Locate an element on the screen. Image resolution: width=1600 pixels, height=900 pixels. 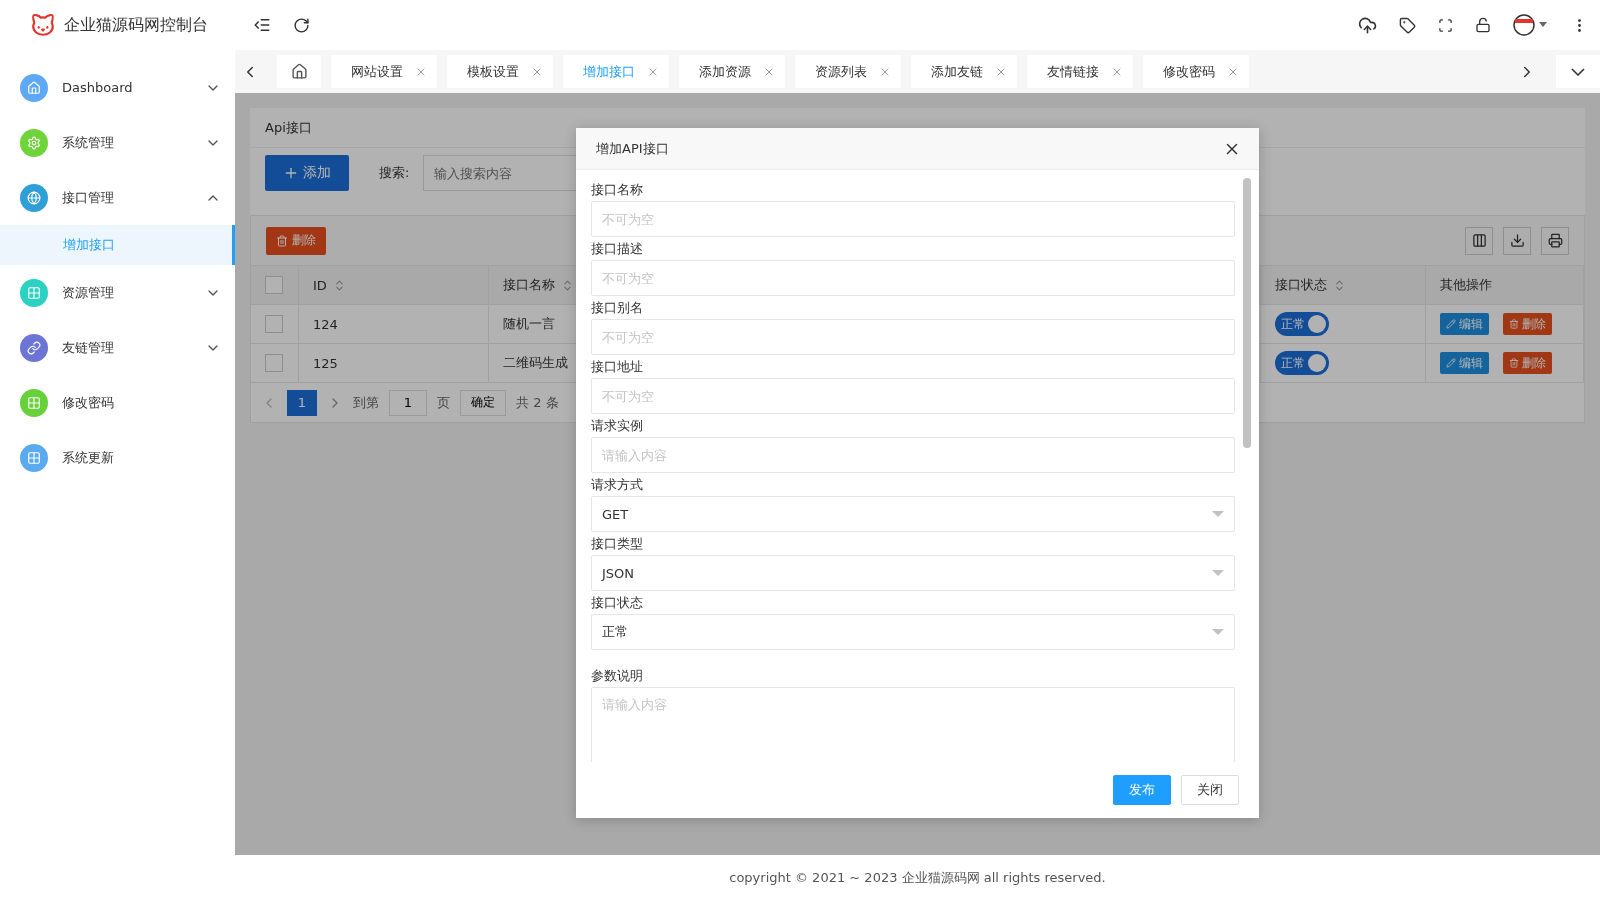
column-header: 接口状态 is located at coordinates (1343, 285).